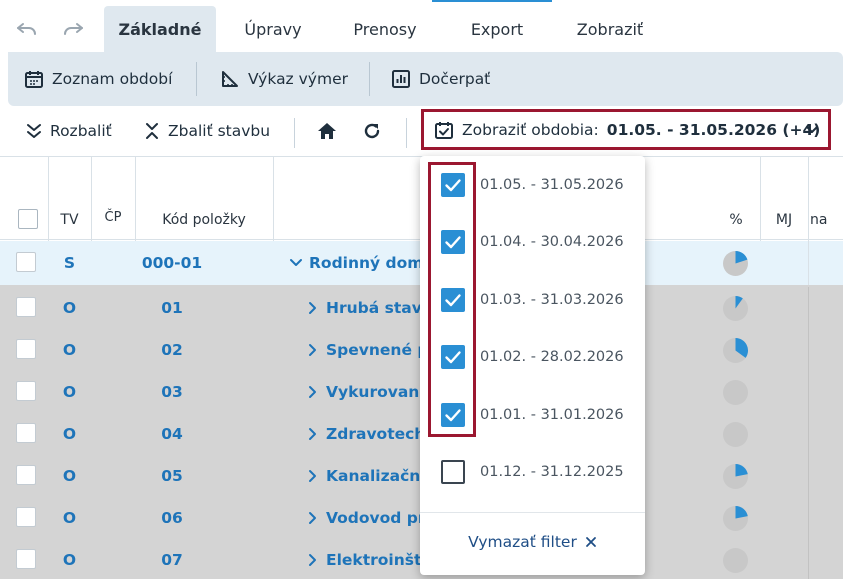 This screenshot has height=579, width=843. What do you see at coordinates (172, 476) in the screenshot?
I see `row-code: 05` at bounding box center [172, 476].